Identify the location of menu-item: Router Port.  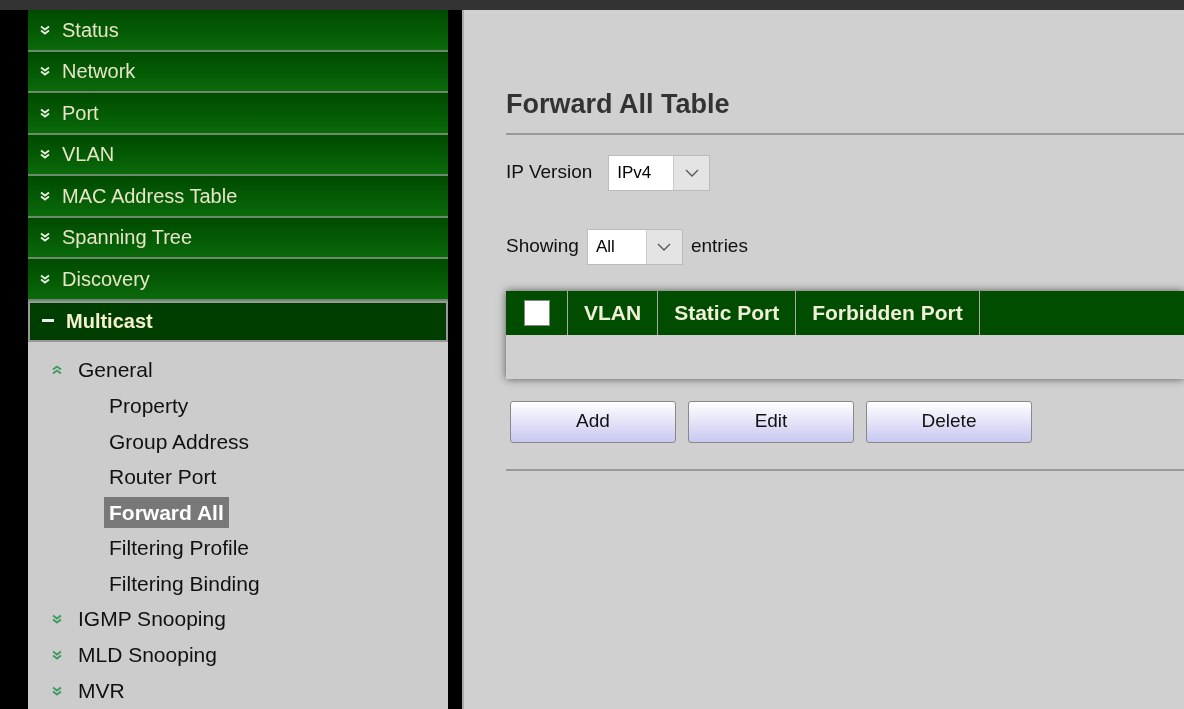
(163, 477).